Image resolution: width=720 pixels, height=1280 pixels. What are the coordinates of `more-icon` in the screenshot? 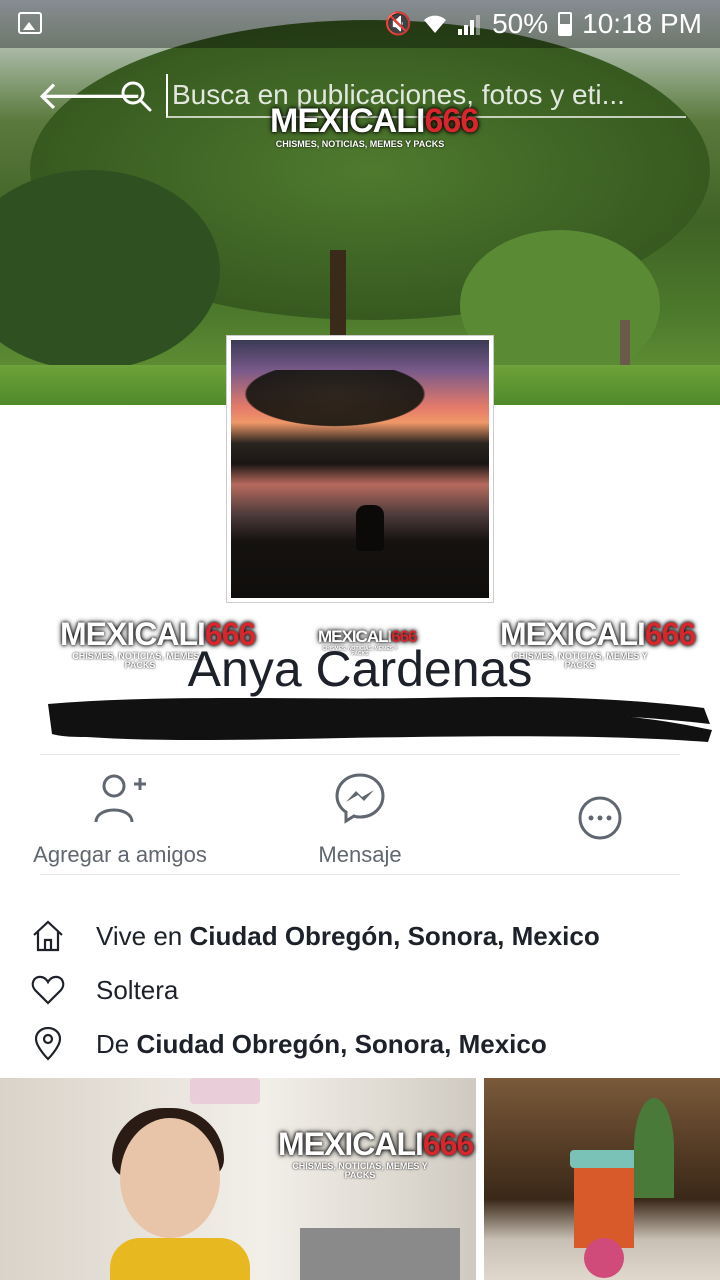 It's located at (600, 818).